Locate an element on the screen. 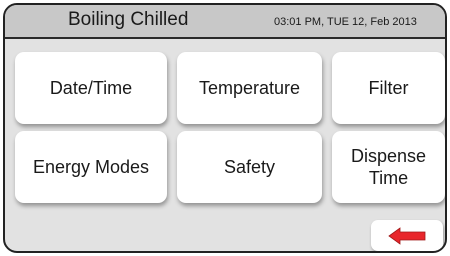 Image resolution: width=450 pixels, height=256 pixels. filter-button: Filter is located at coordinates (388, 88).